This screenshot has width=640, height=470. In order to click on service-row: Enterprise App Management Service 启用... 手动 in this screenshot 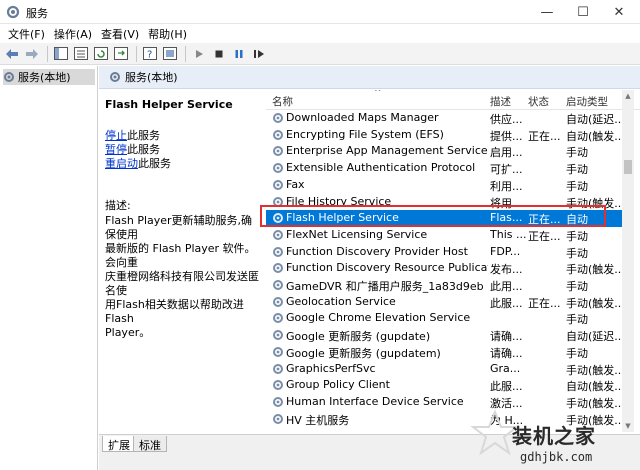, I will do `click(447, 151)`.